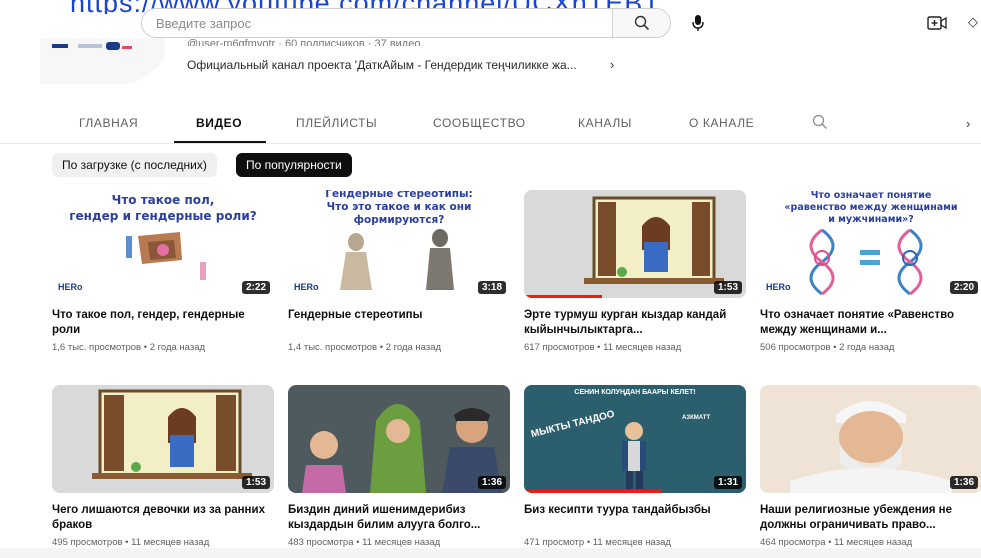  Describe the element at coordinates (490, 553) in the screenshot. I see `page-bottom-edge` at that location.